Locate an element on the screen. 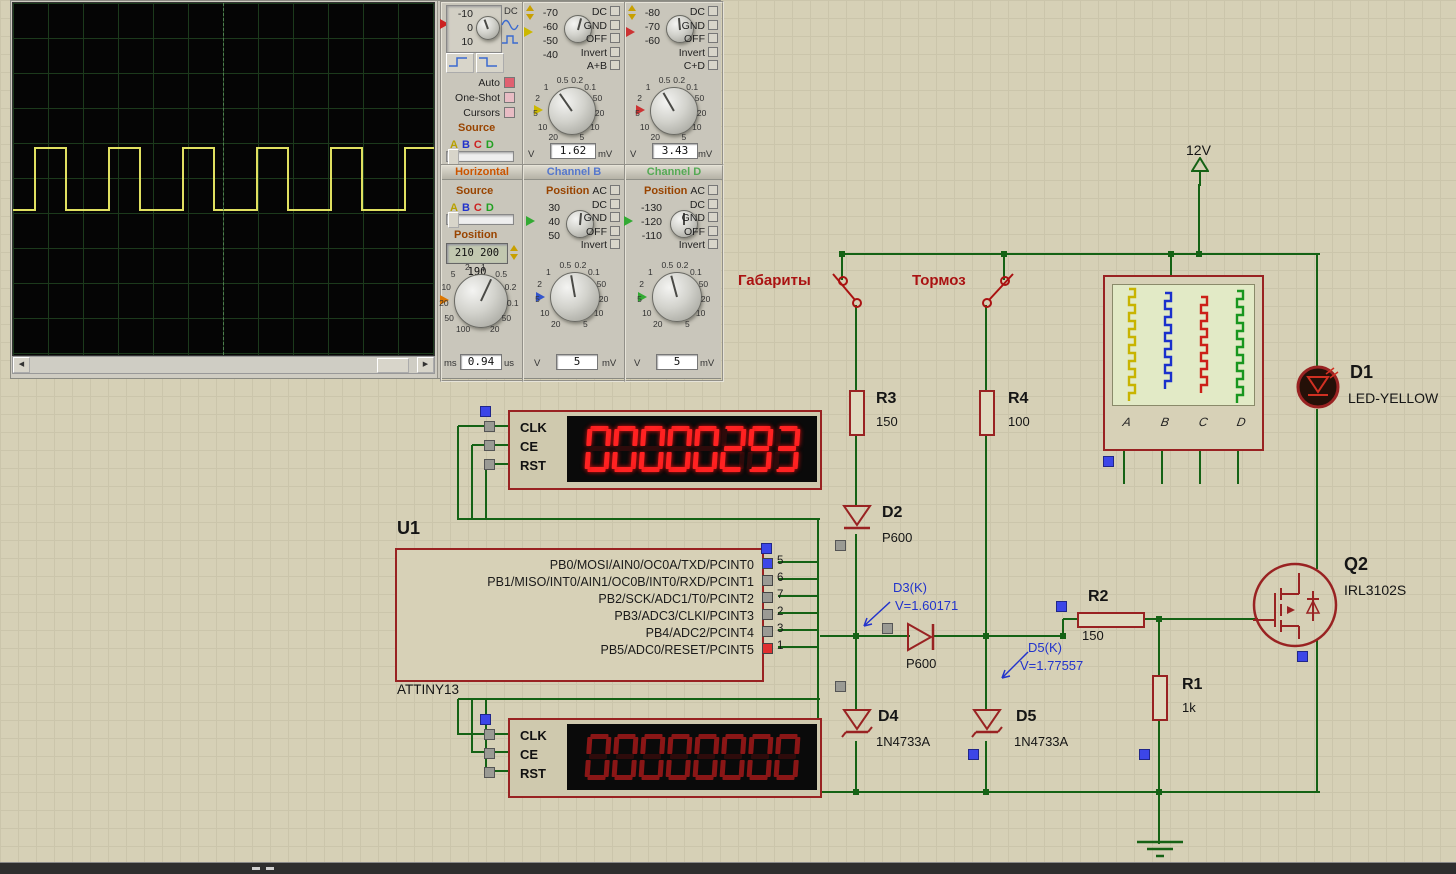 The image size is (1456, 874). scroll-right-icon: ▶ is located at coordinates (425, 365).